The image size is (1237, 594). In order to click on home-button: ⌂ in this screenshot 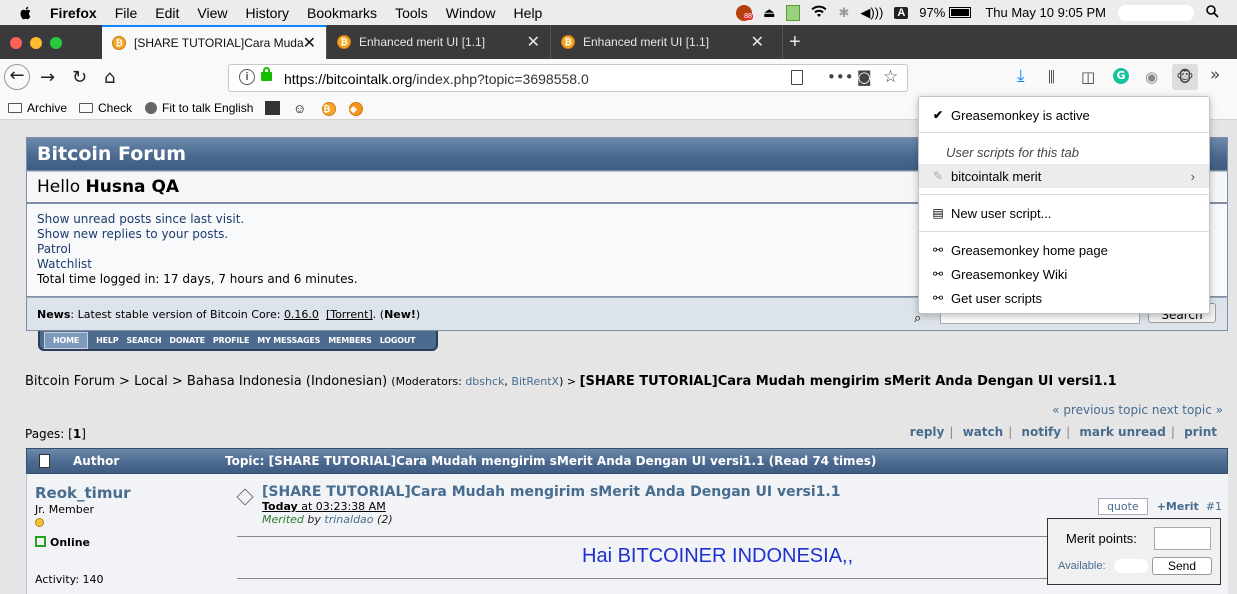, I will do `click(109, 77)`.